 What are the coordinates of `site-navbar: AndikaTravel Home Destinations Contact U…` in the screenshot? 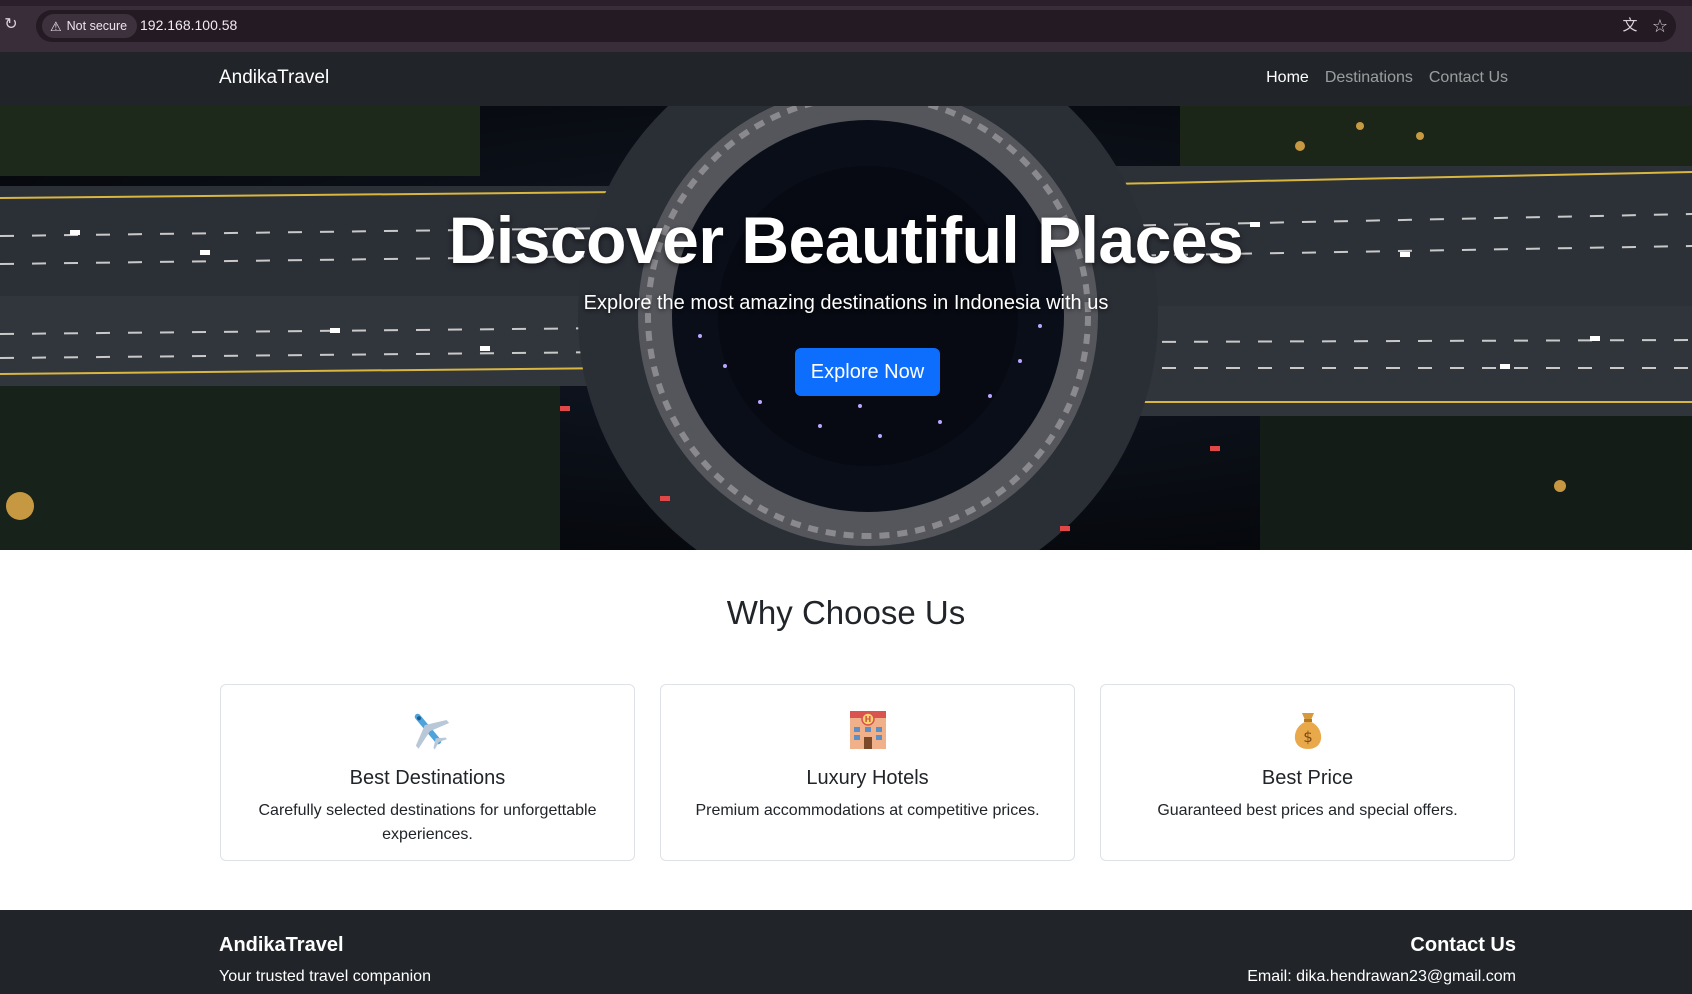 It's located at (846, 79).